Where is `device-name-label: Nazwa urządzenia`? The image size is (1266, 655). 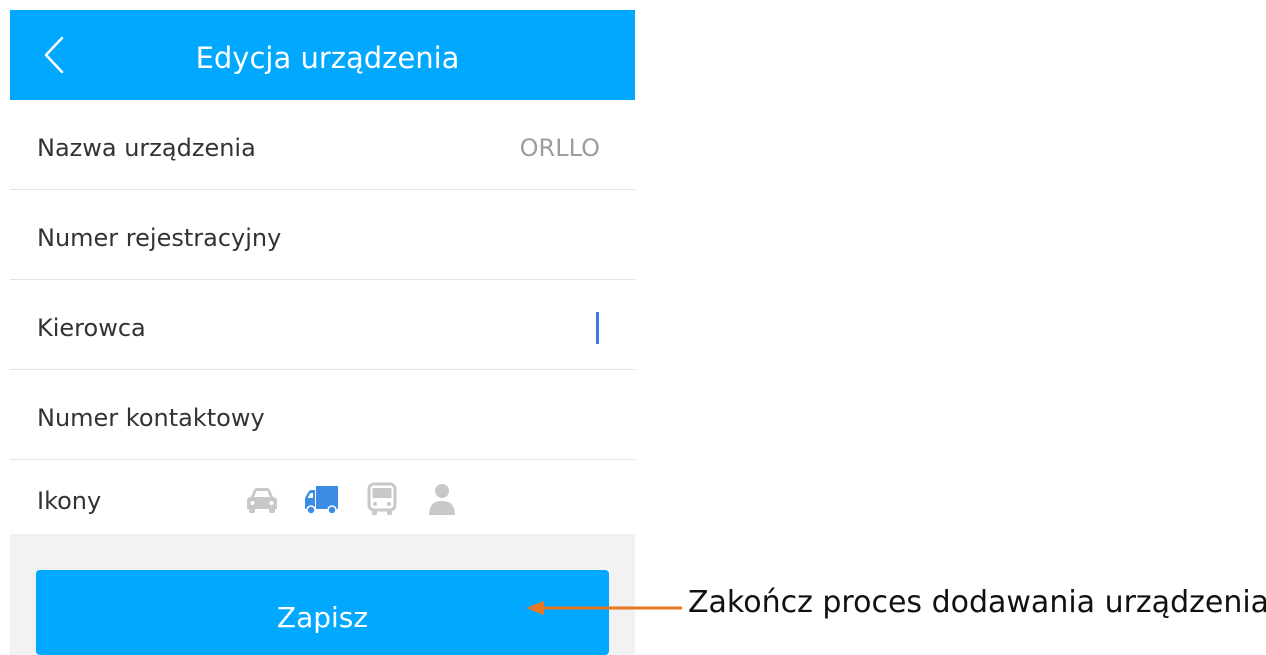 device-name-label: Nazwa urządzenia is located at coordinates (146, 148).